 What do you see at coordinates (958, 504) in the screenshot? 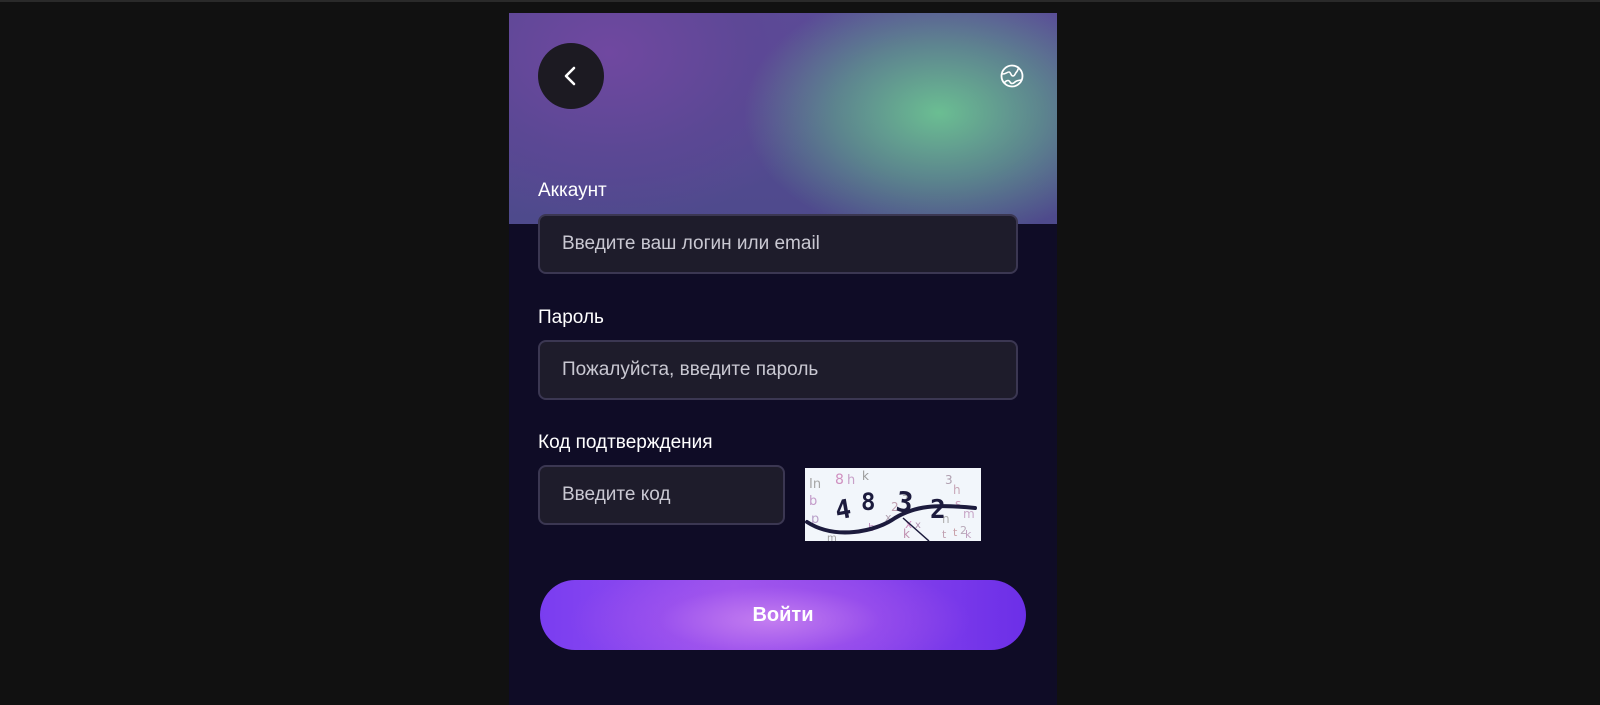
I see `svg-text: s` at bounding box center [958, 504].